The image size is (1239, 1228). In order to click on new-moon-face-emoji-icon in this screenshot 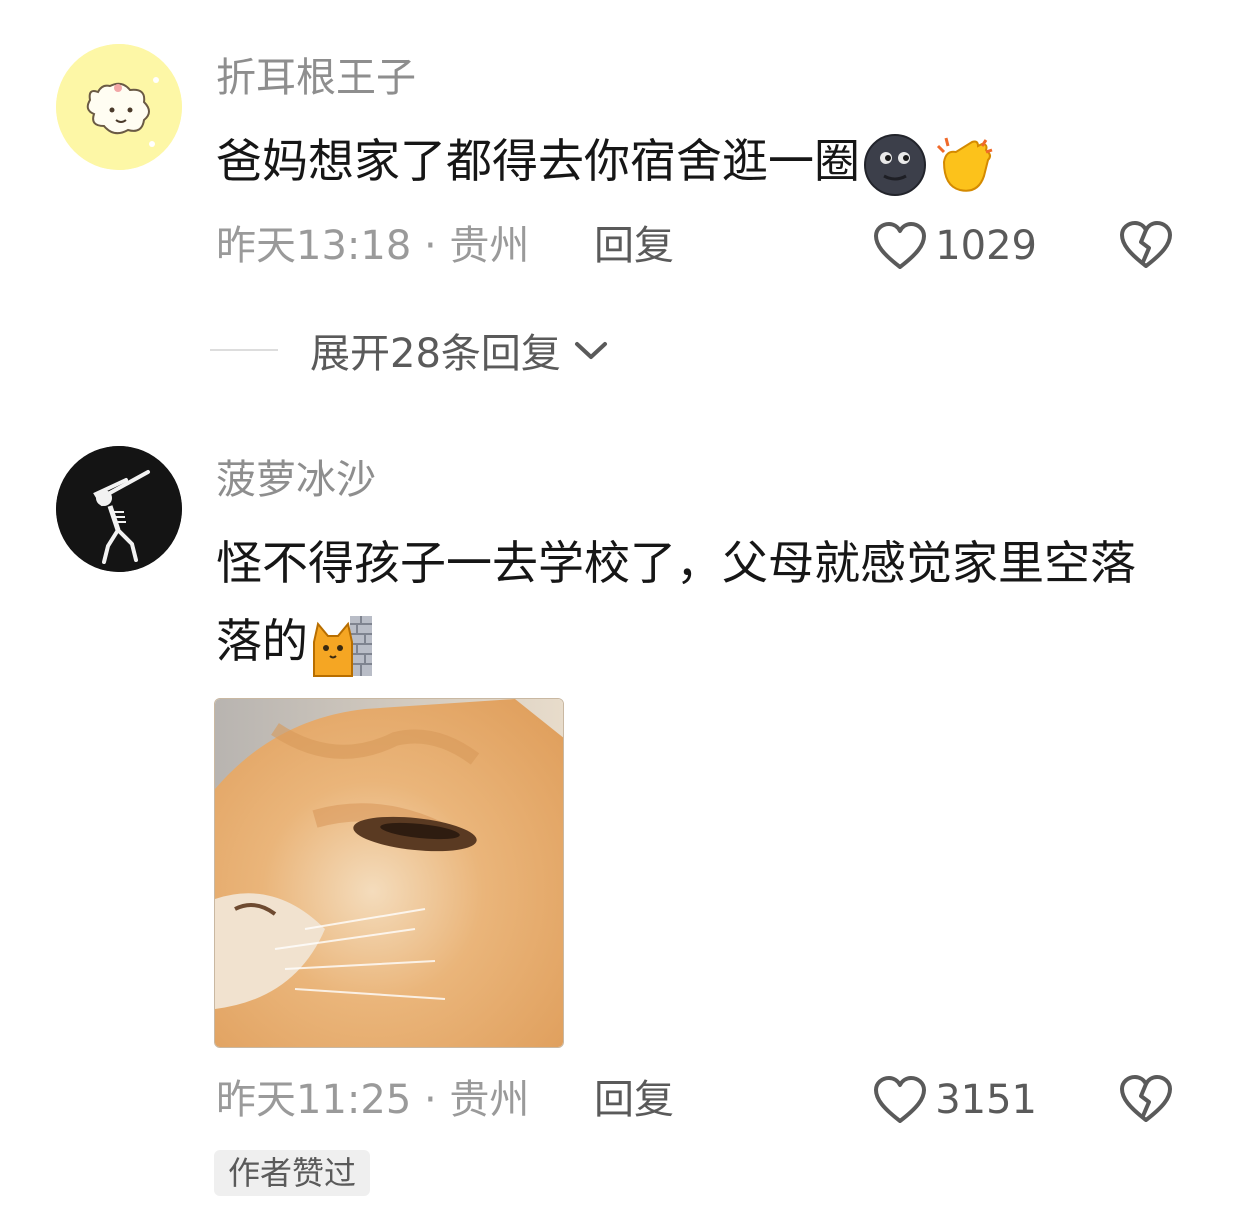, I will do `click(895, 164)`.